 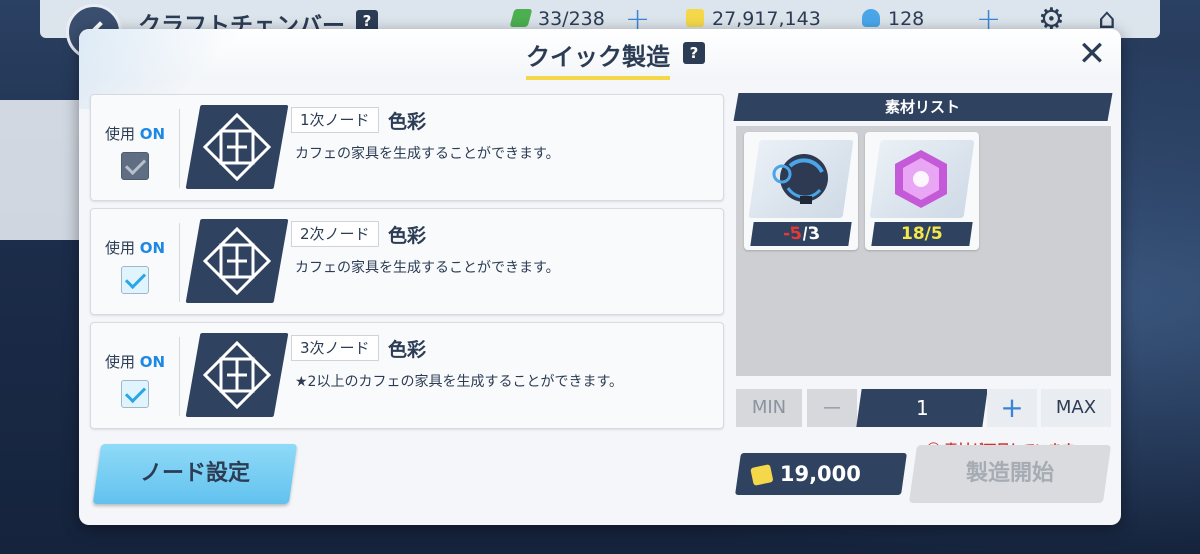 What do you see at coordinates (810, 234) in the screenshot?
I see `material-need: /3` at bounding box center [810, 234].